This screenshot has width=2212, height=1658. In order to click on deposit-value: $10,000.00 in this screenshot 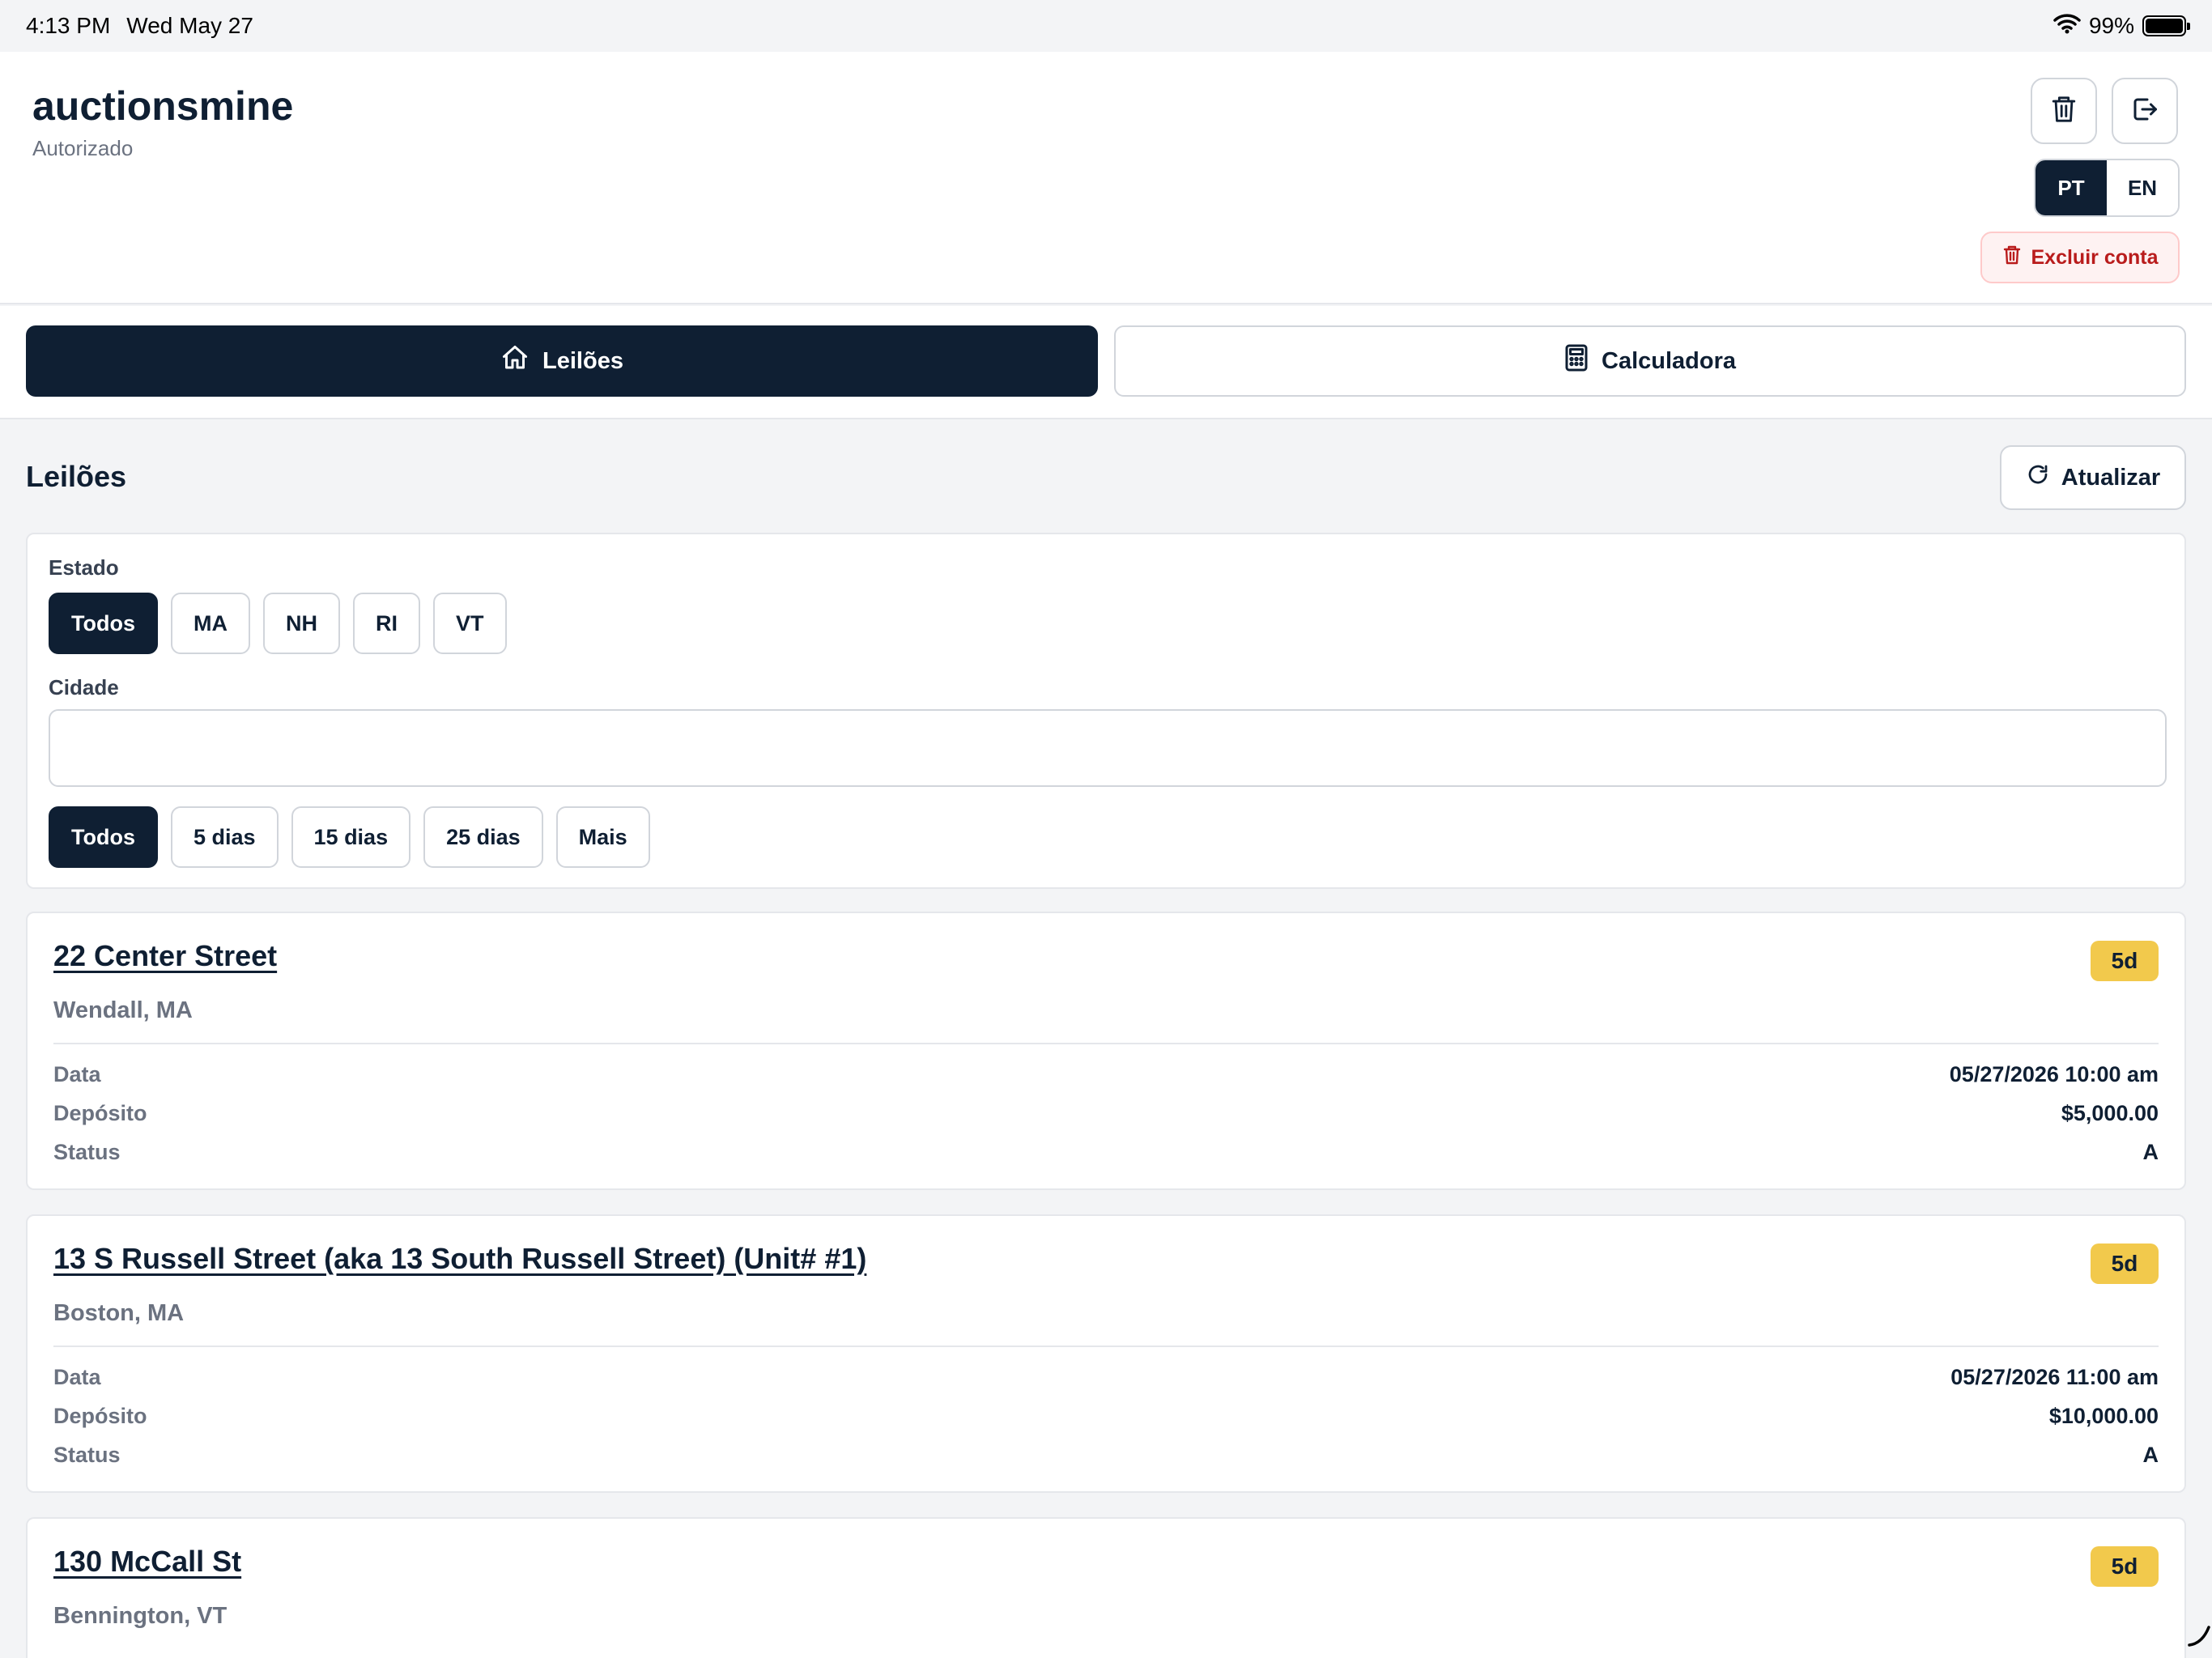, I will do `click(2103, 1416)`.